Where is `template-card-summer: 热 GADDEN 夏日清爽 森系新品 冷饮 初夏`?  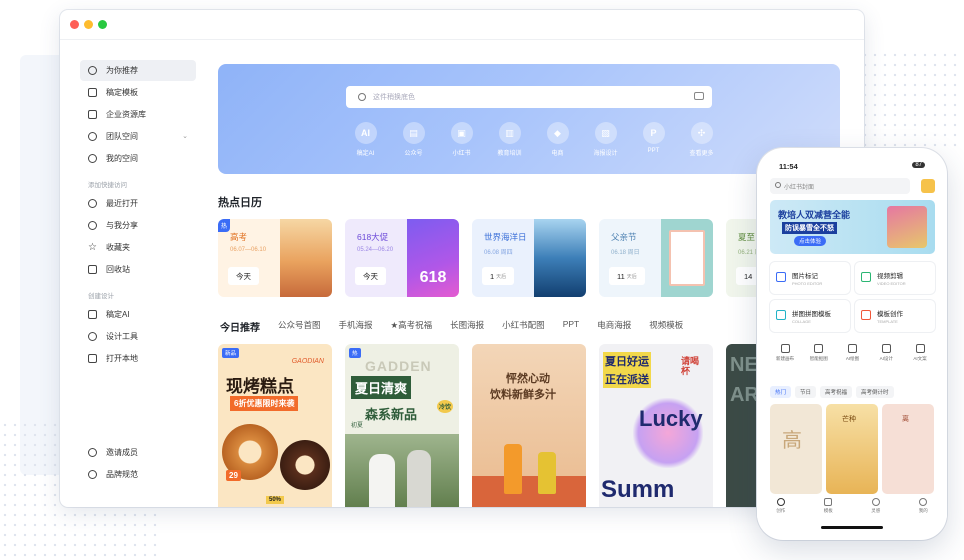 template-card-summer: 热 GADDEN 夏日清爽 森系新品 冷饮 初夏 is located at coordinates (402, 425).